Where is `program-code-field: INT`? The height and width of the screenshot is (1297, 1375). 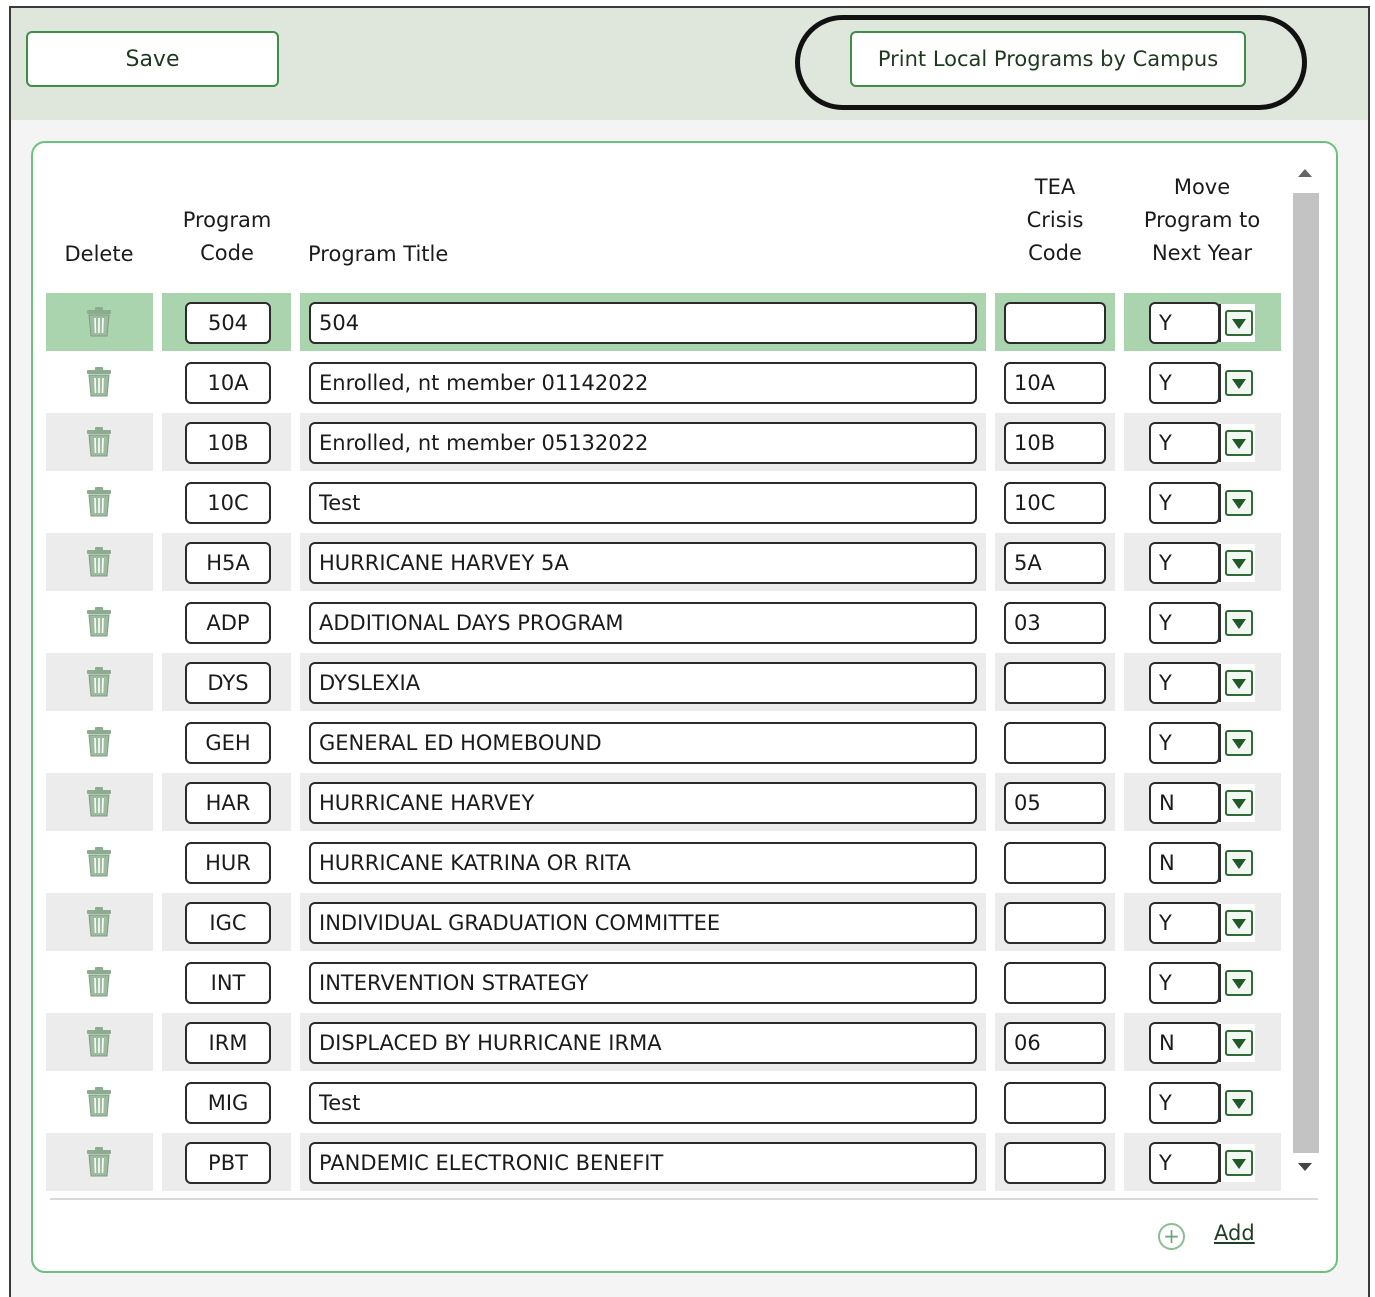 program-code-field: INT is located at coordinates (228, 983).